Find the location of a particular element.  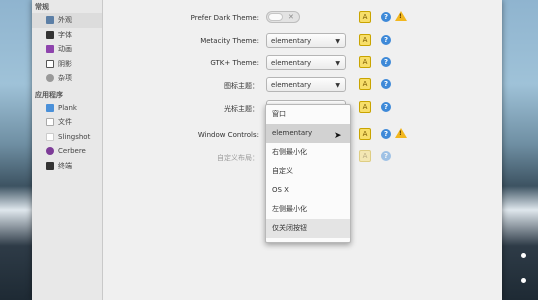

cerbere-icon is located at coordinates (50, 151).